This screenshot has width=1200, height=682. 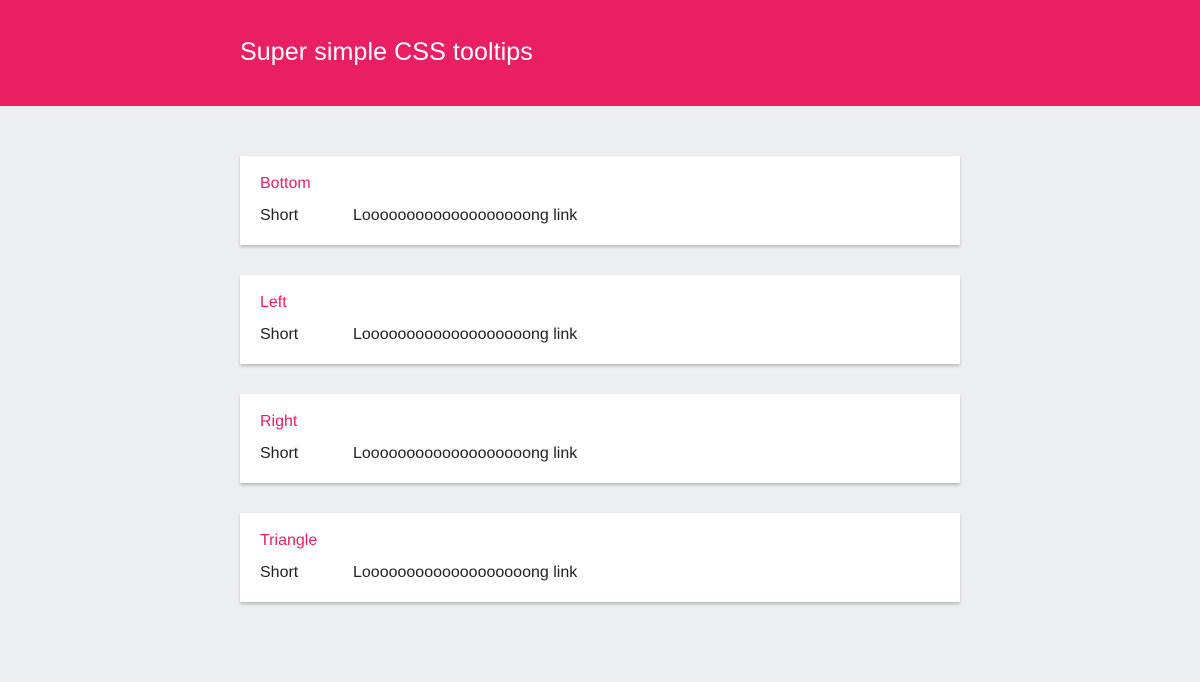 I want to click on card-title: Right, so click(x=279, y=421).